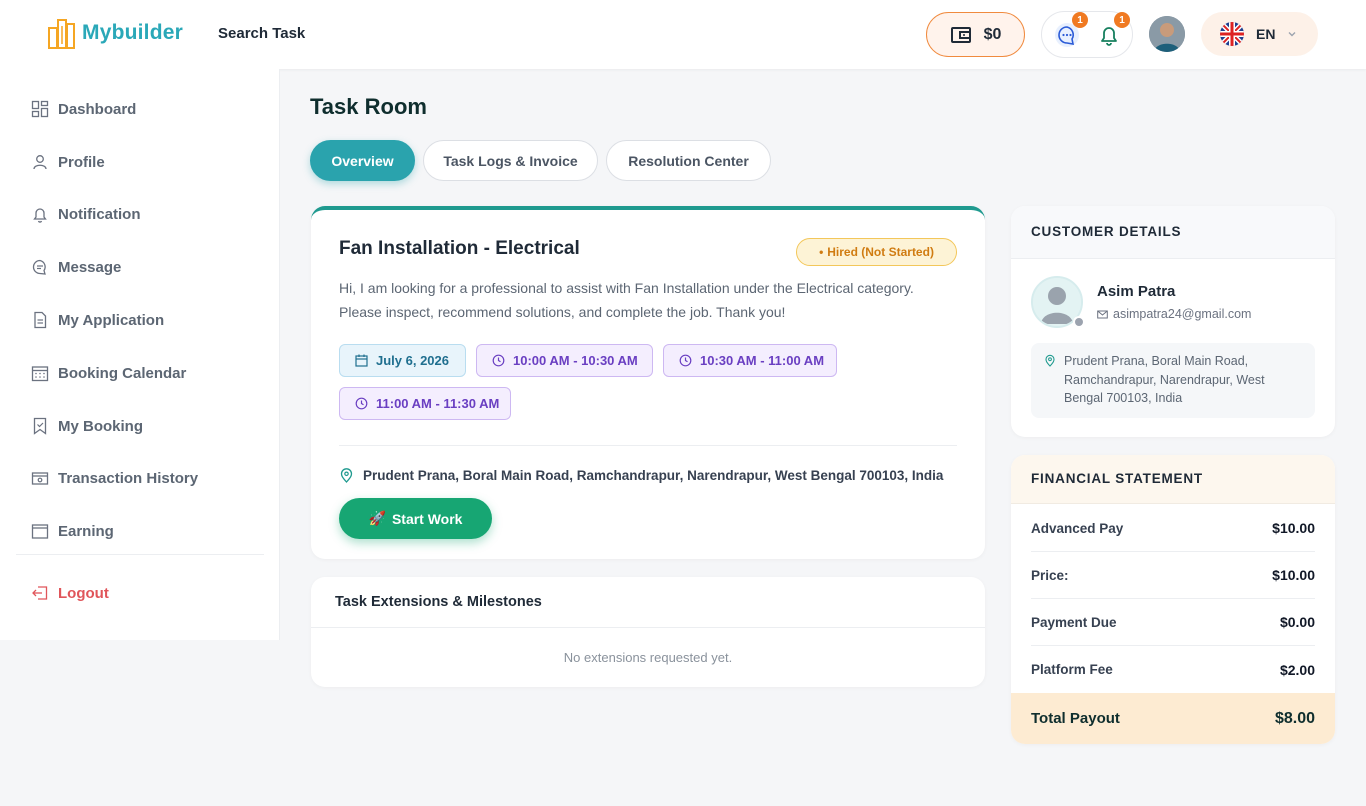  Describe the element at coordinates (1079, 322) in the screenshot. I see `offline-status-dot` at that location.